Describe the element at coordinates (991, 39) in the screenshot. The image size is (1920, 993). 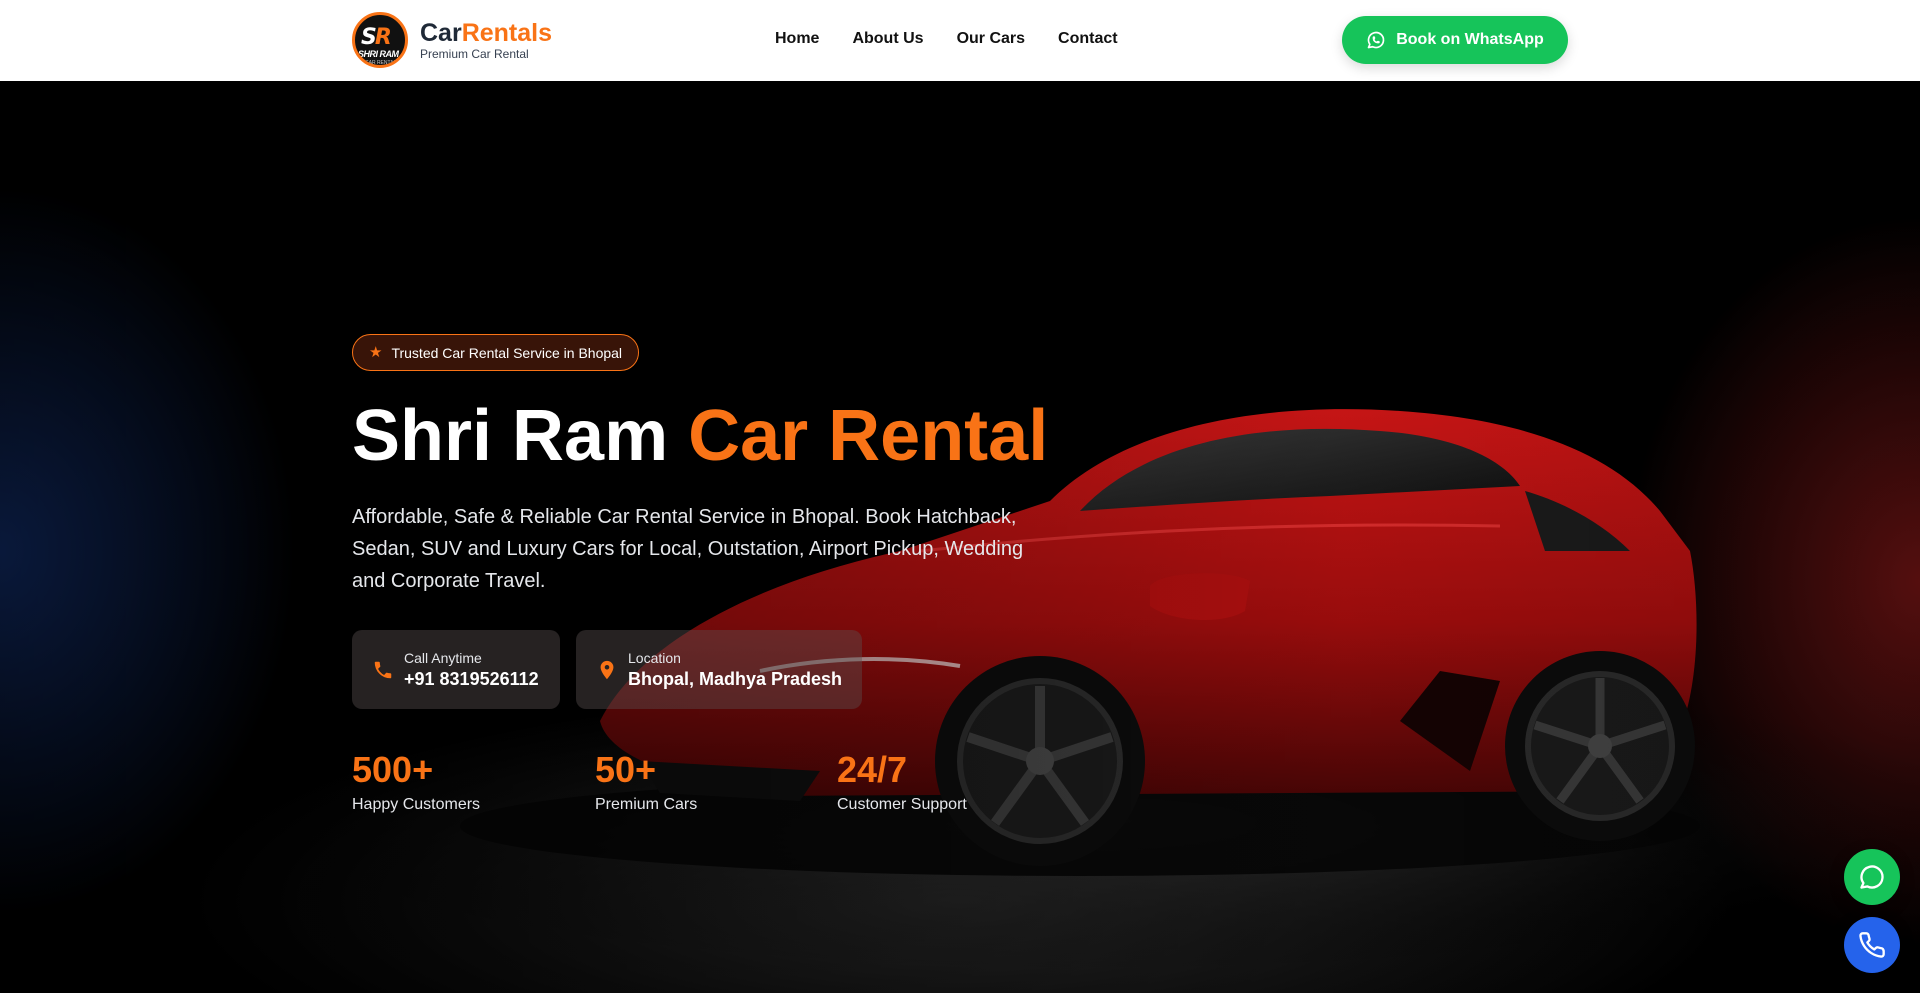
I see `nav-our-cars: Our Cars` at that location.